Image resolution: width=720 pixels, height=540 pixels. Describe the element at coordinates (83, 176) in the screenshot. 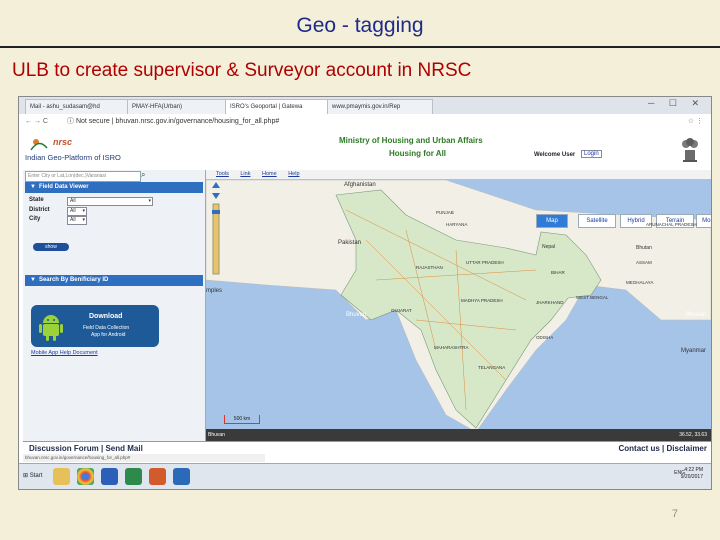

I see `location-search-input: Enter City or Lat,Lon(dec.)Varanasi` at that location.